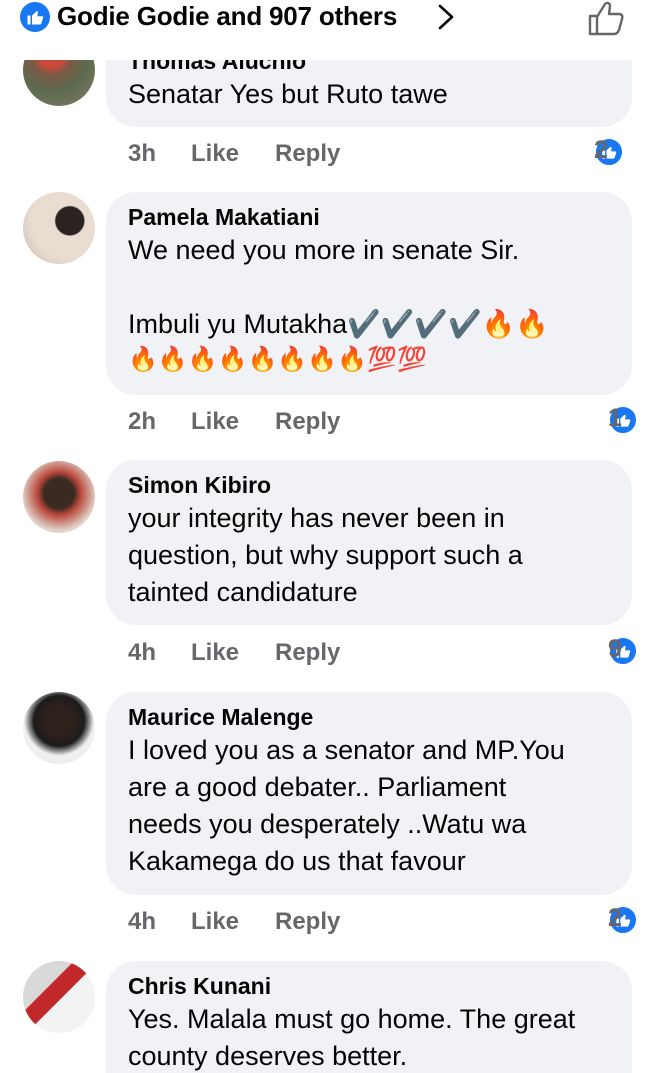  What do you see at coordinates (606, 19) in the screenshot?
I see `thumbs-up-outline-icon` at bounding box center [606, 19].